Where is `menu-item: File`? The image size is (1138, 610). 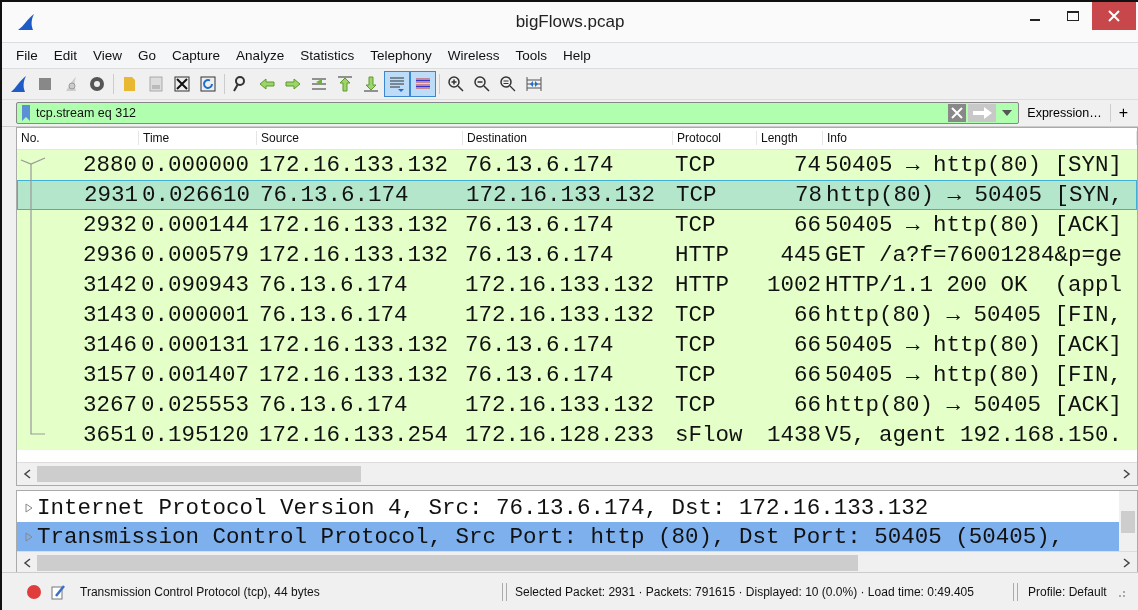
menu-item: File is located at coordinates (27, 55).